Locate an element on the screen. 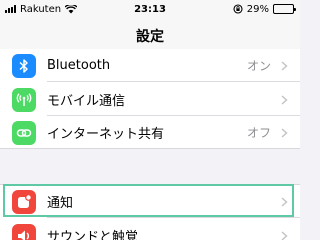  settings-row-value: オフ is located at coordinates (258, 133).